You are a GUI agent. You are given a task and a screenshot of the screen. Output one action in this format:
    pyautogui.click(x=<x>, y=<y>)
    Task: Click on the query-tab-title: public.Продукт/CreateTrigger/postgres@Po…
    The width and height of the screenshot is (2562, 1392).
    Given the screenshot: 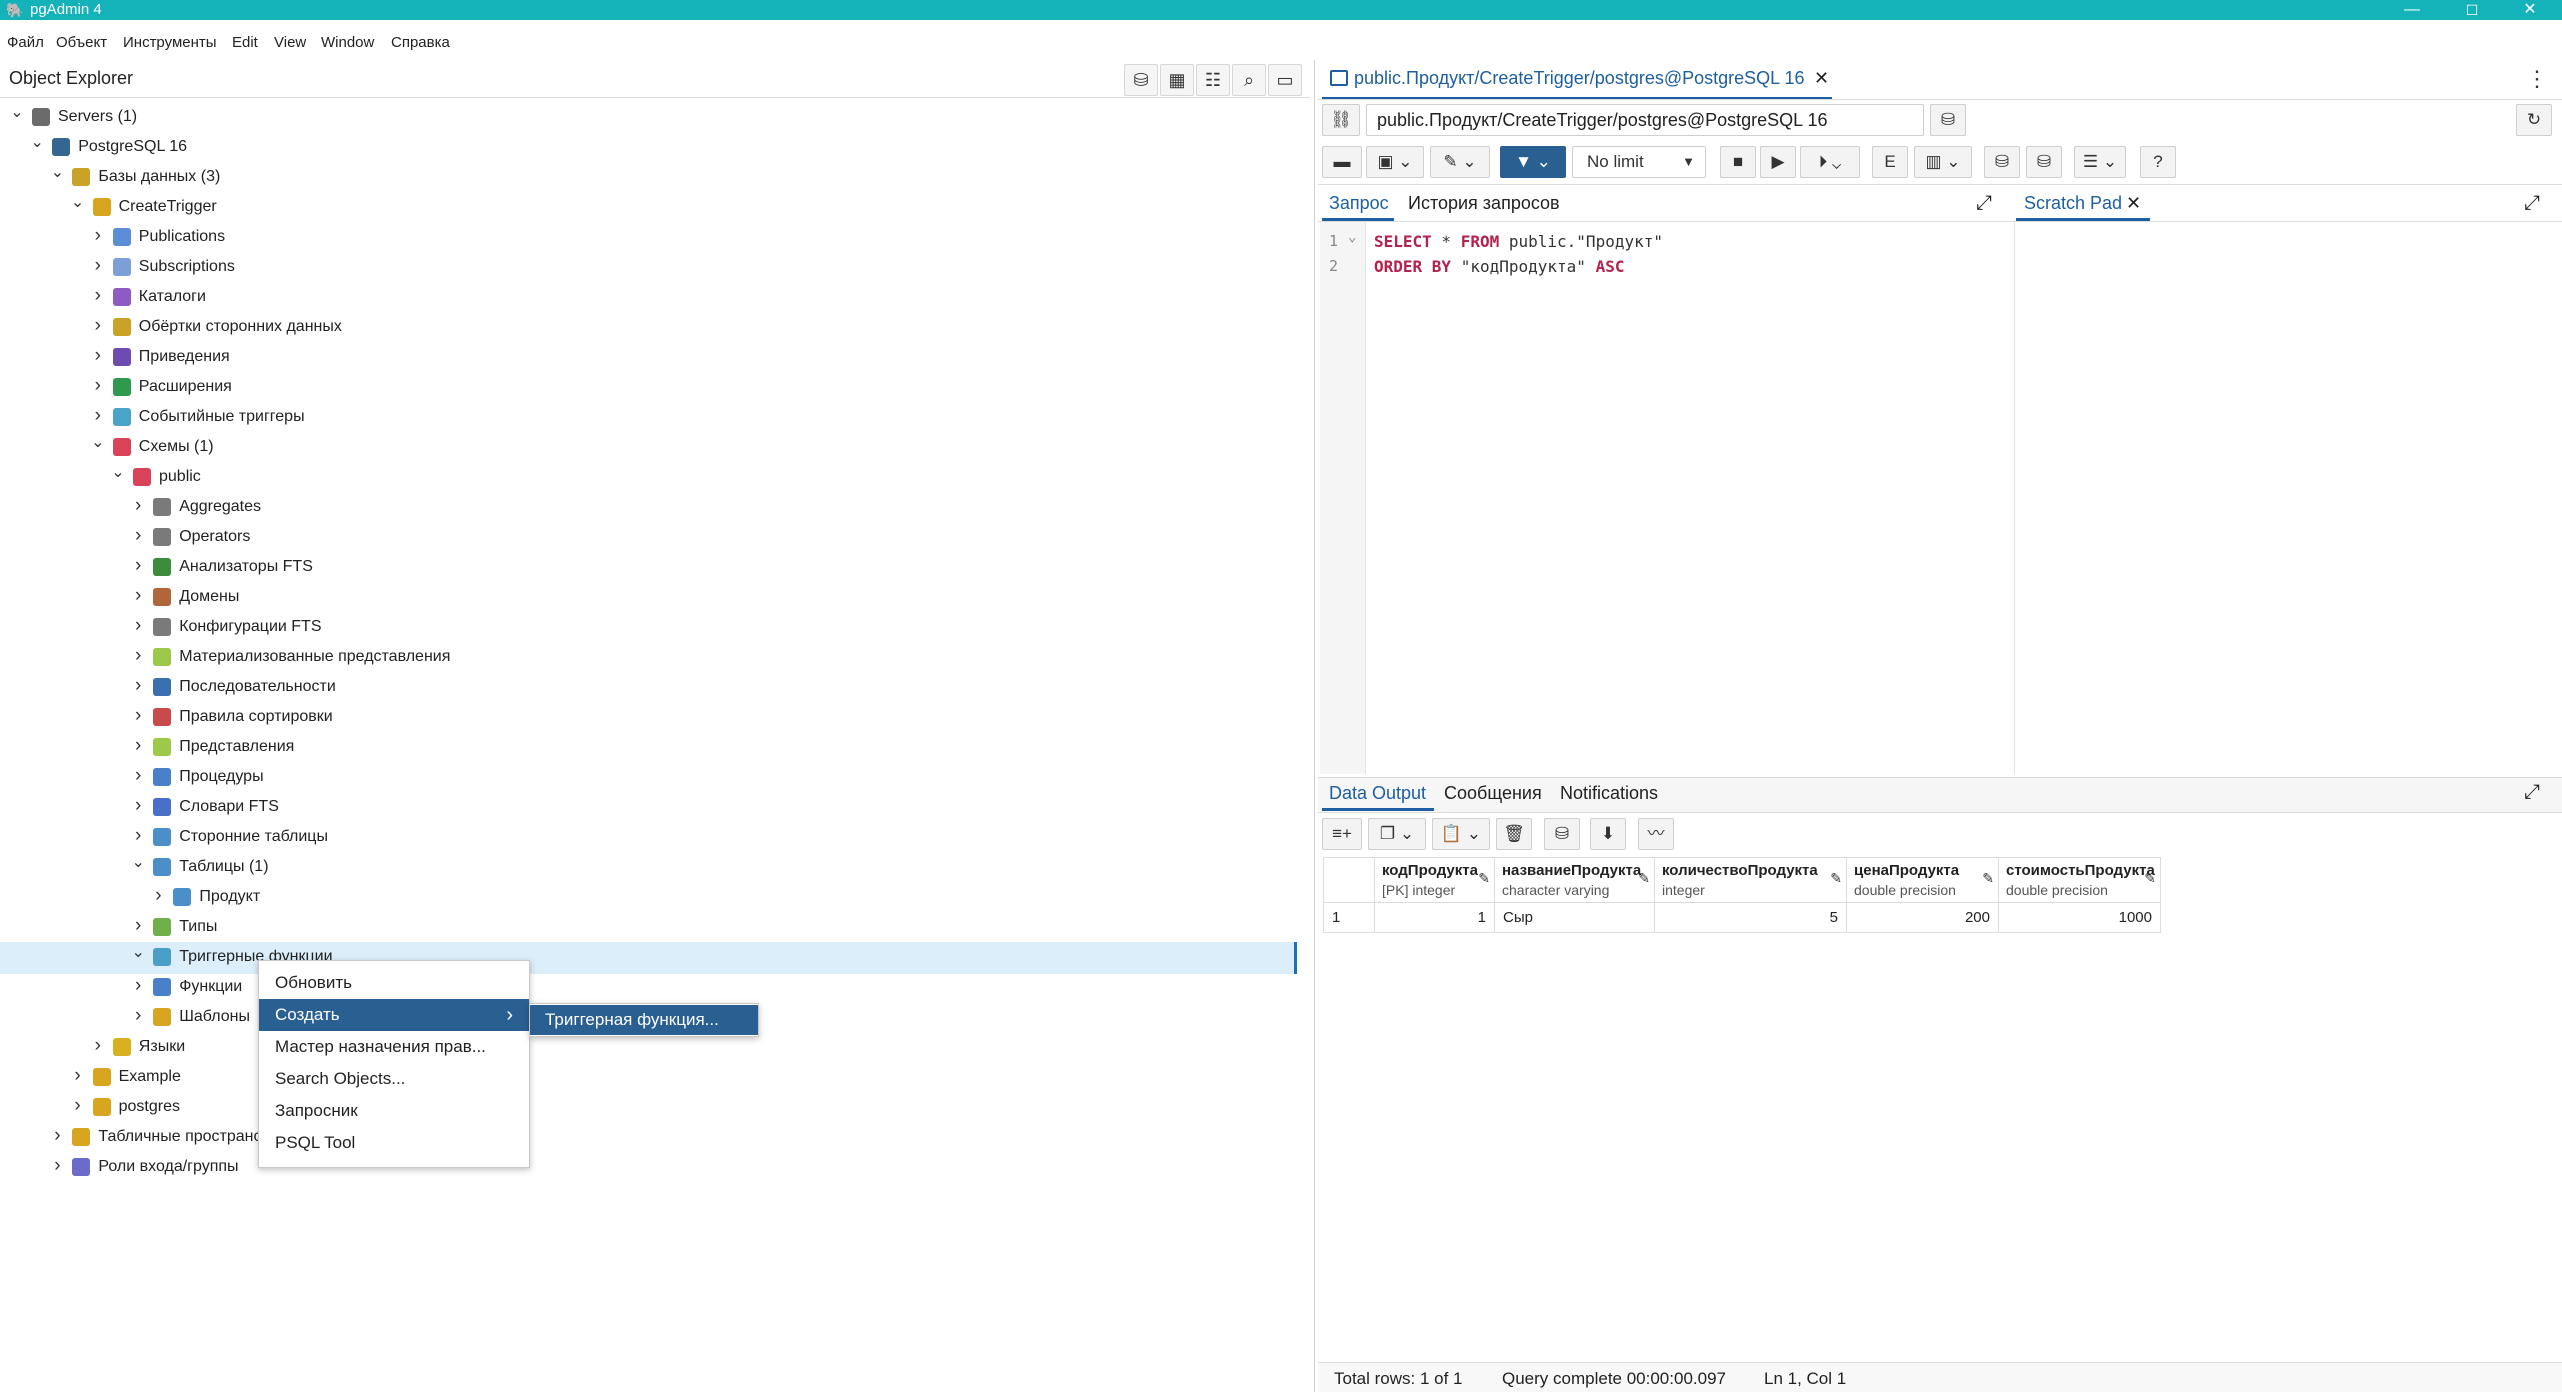 What is the action you would take?
    pyautogui.click(x=1579, y=78)
    